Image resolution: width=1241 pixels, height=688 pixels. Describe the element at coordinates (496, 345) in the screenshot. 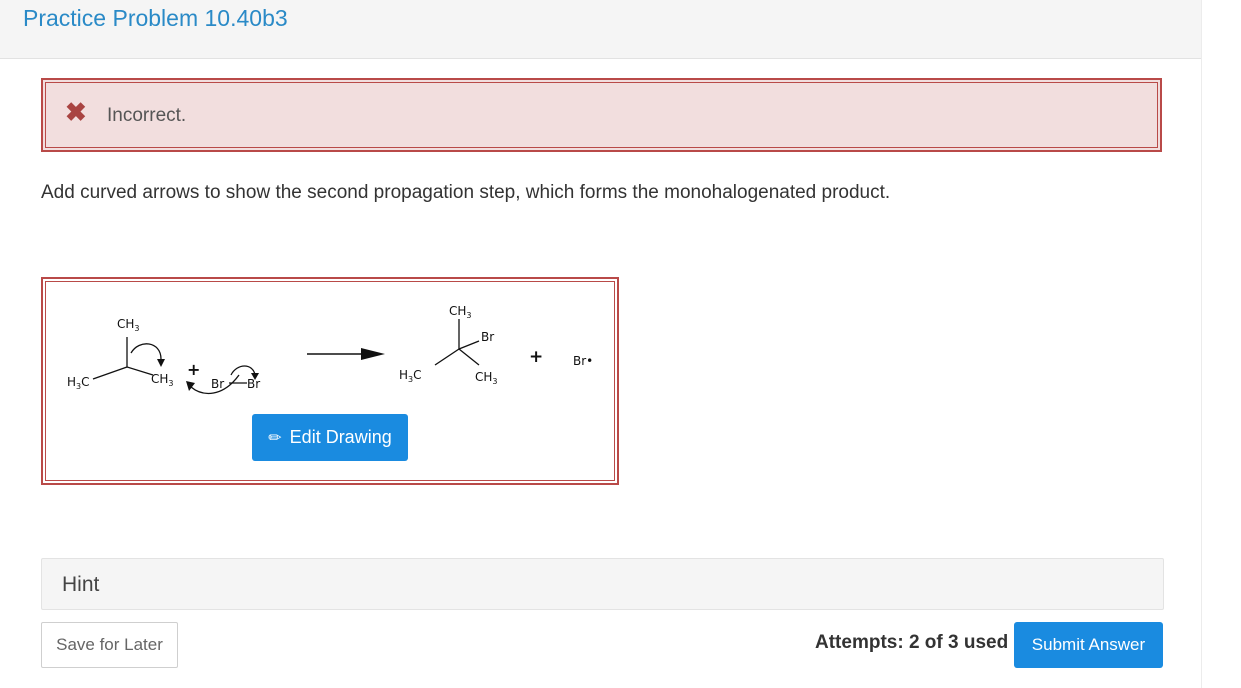

I see `product-structure: CH3 Br H3C CH3 + Br•` at that location.